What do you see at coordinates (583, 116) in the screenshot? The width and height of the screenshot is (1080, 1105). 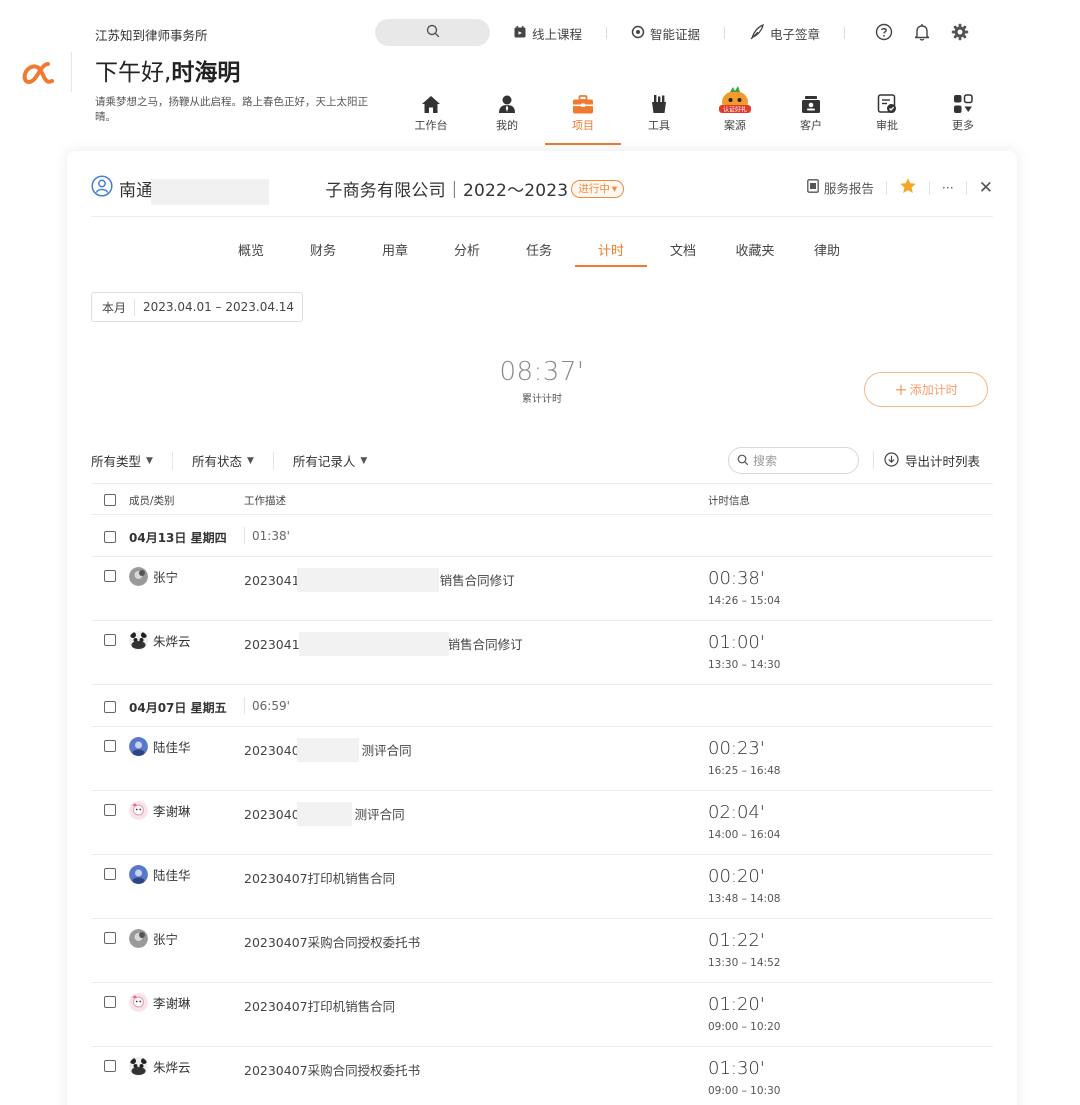 I see `nav-project: 项目` at bounding box center [583, 116].